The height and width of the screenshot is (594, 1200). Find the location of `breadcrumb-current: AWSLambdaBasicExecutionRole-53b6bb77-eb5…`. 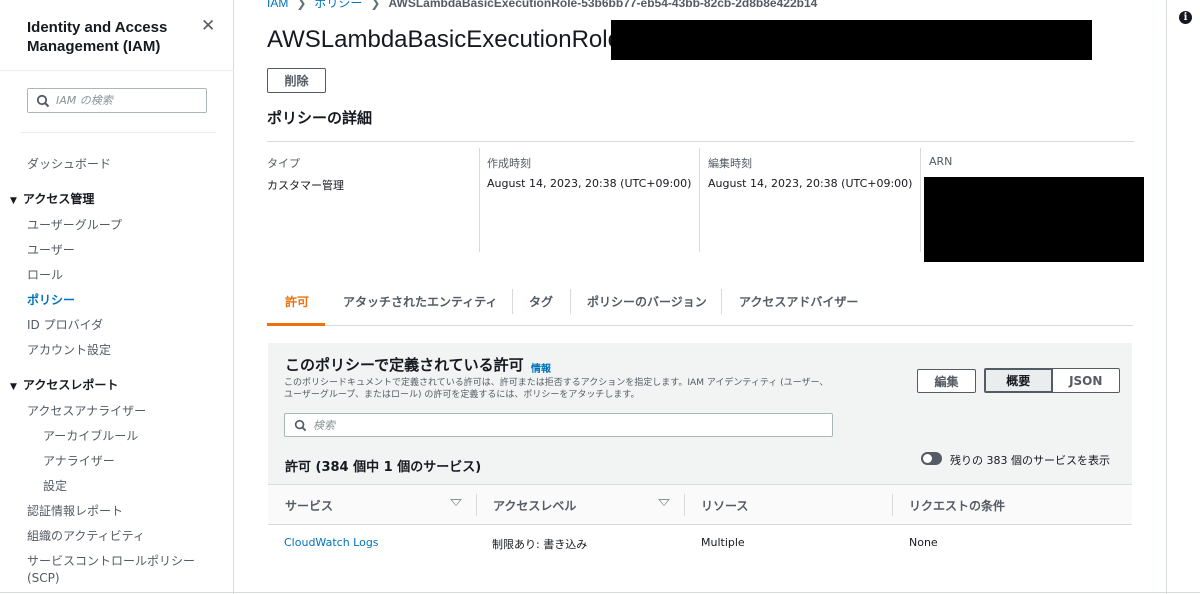

breadcrumb-current: AWSLambdaBasicExecutionRole-53b6bb77-eb5… is located at coordinates (603, 5).